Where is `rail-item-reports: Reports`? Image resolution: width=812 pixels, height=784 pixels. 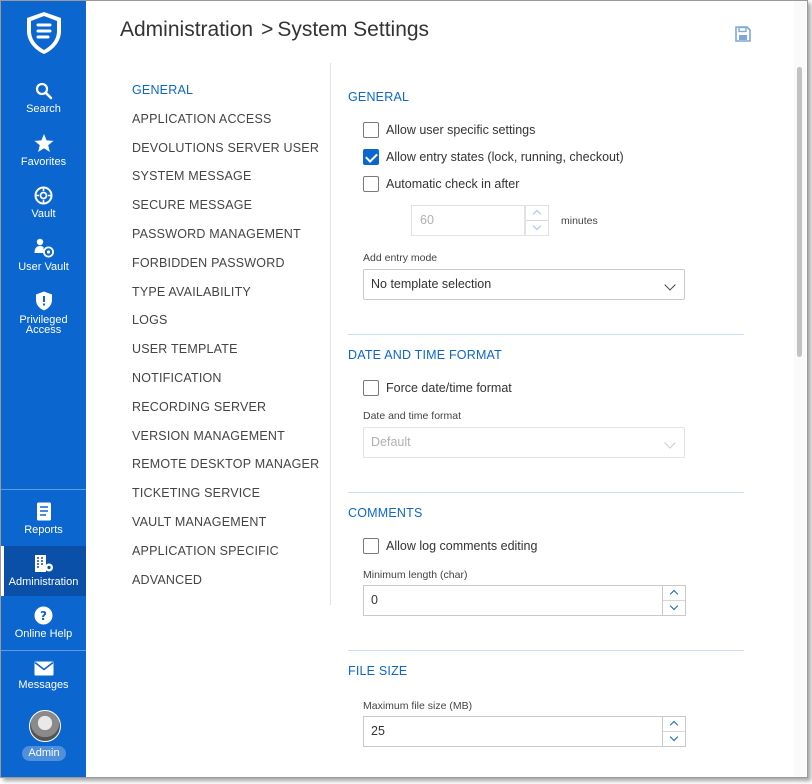 rail-item-reports: Reports is located at coordinates (43, 519).